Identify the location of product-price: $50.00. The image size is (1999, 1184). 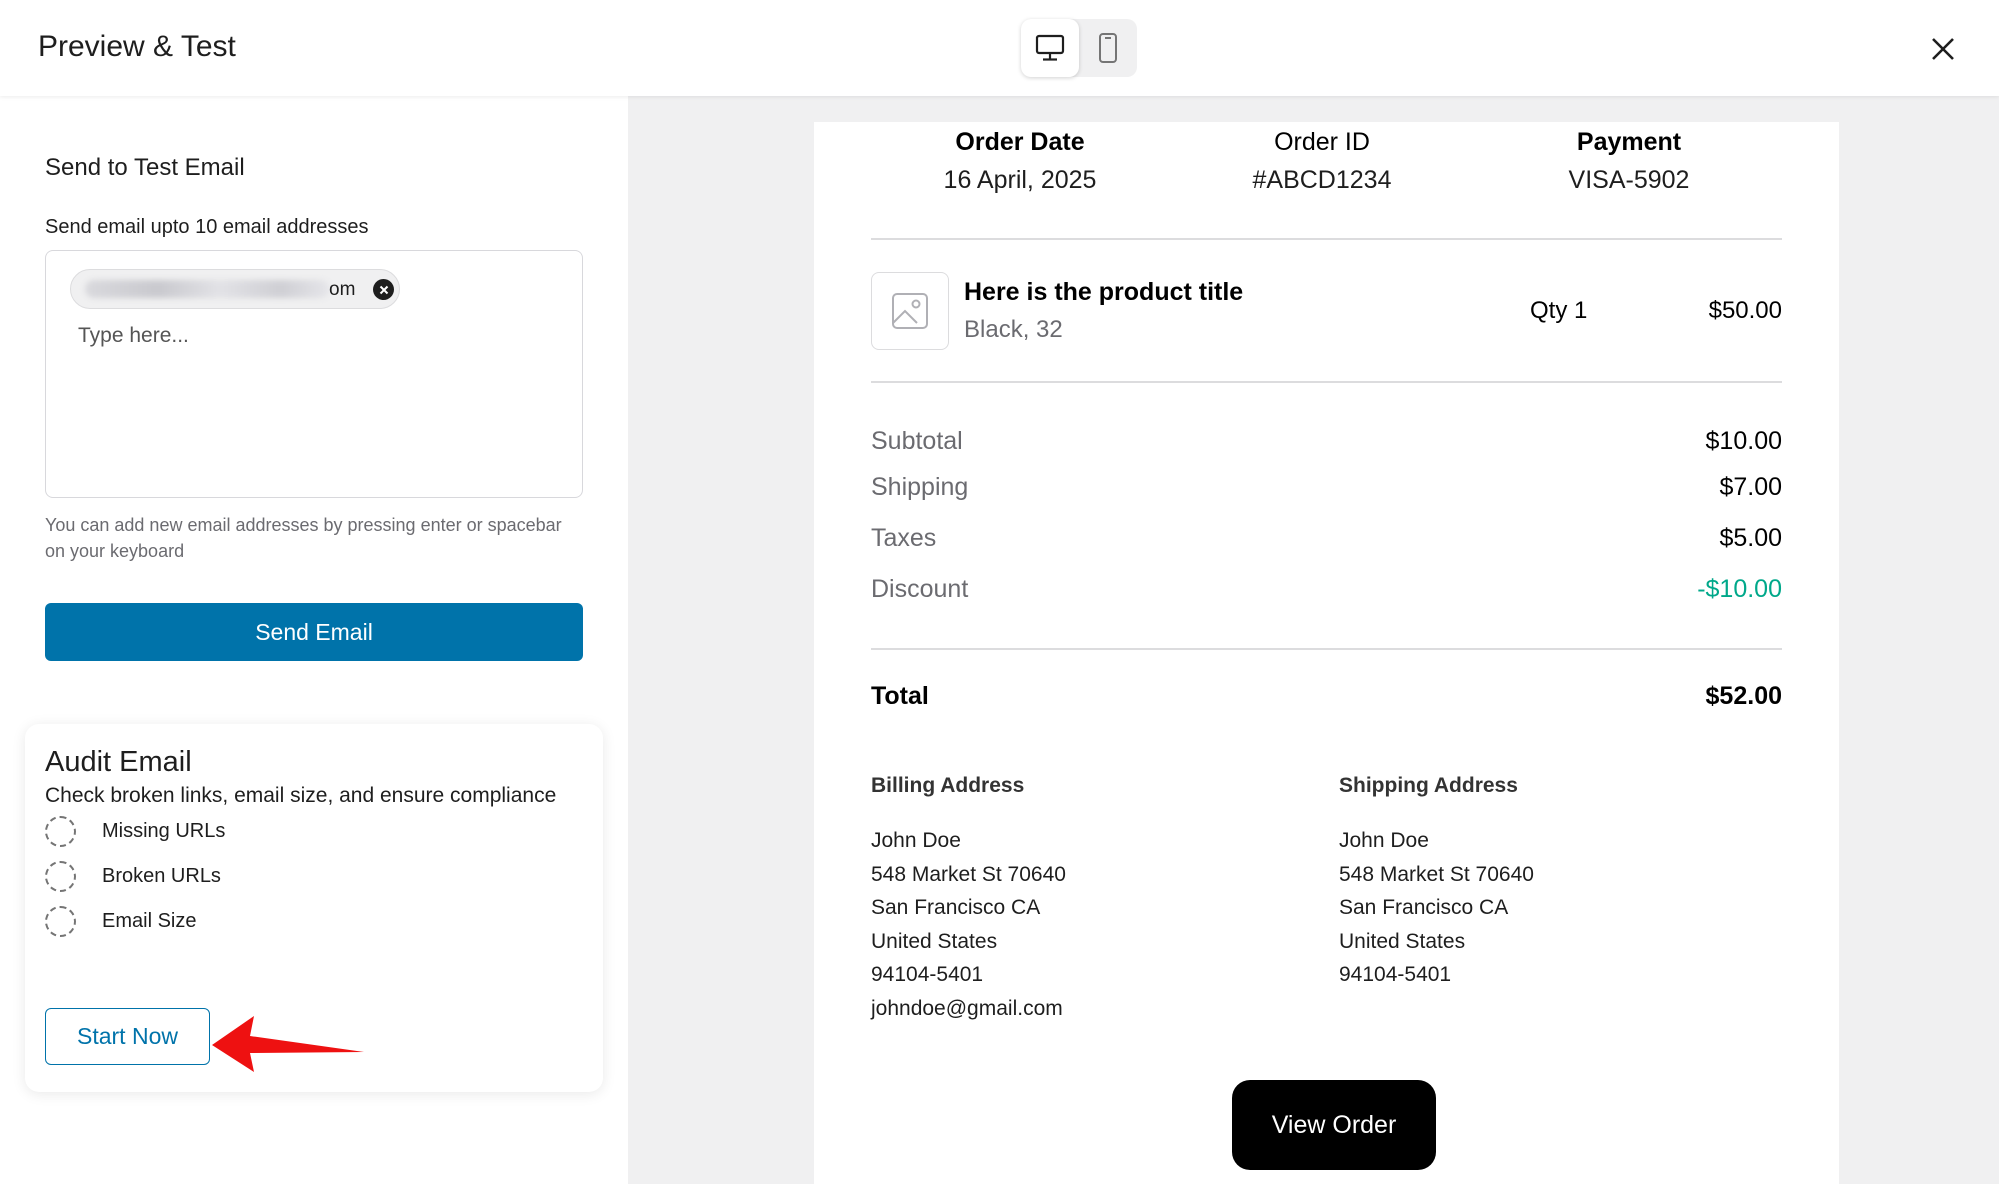
(1745, 310).